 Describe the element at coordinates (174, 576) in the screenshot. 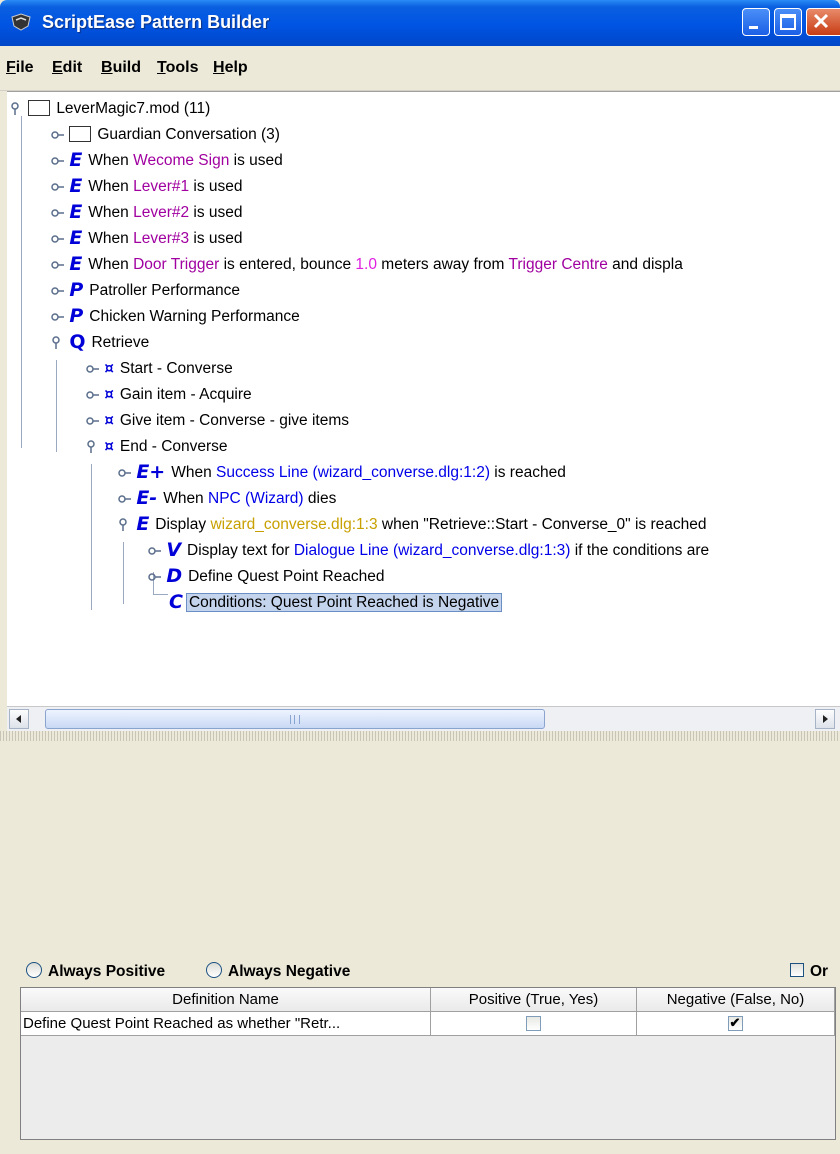

I see `definition-d-icon: D` at that location.